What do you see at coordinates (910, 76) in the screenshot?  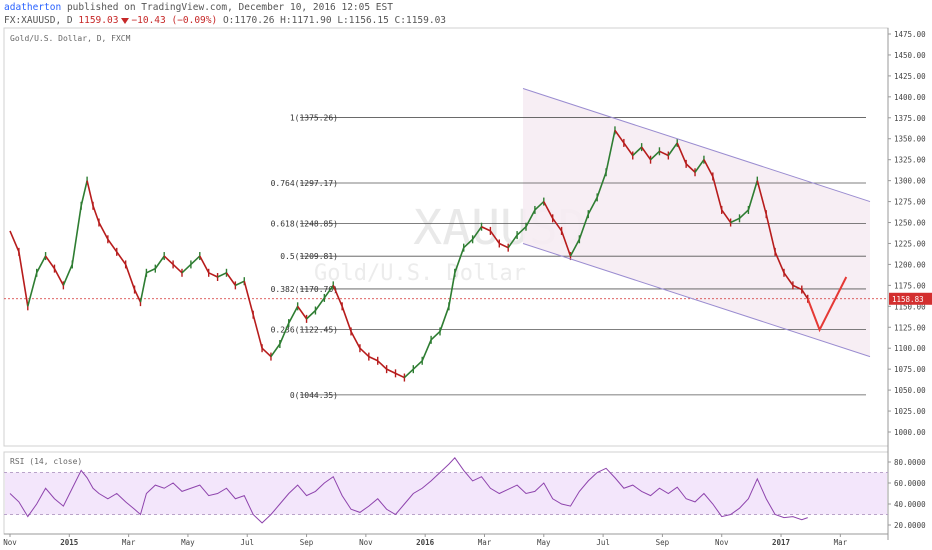 I see `y-tick-label: 1425.00` at bounding box center [910, 76].